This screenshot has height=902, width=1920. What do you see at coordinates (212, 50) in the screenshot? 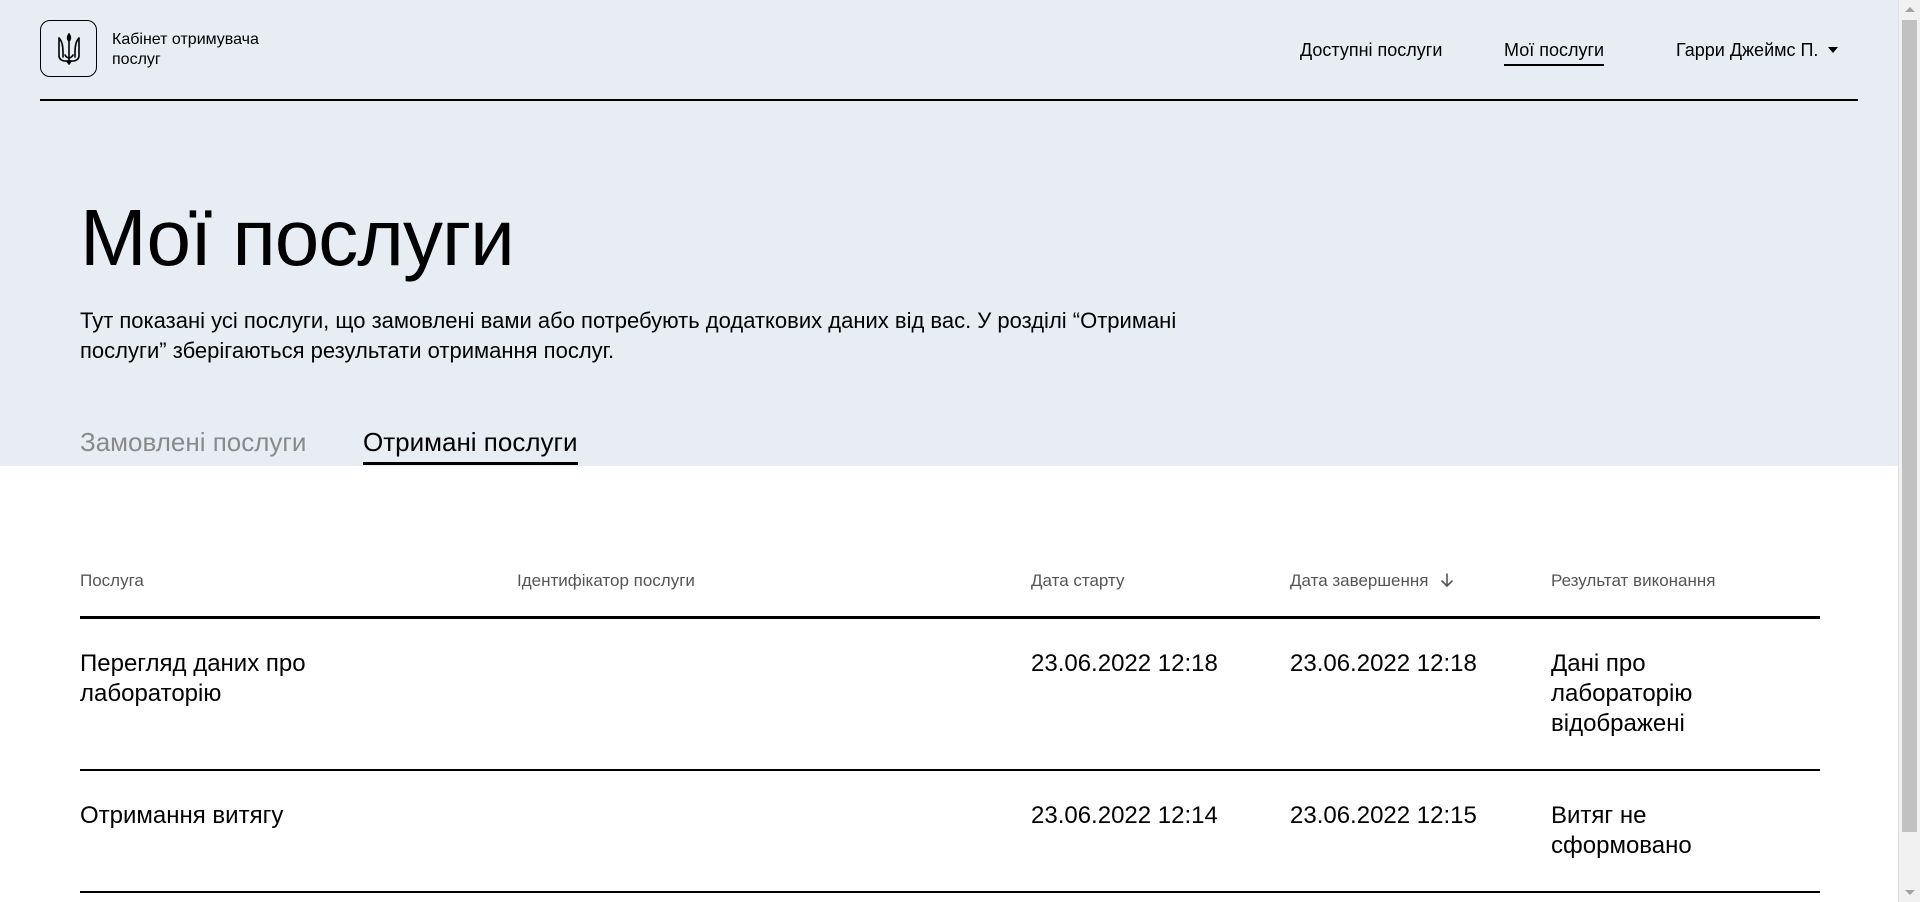
I see `logo-text: Кабінет отримувача послуг` at bounding box center [212, 50].